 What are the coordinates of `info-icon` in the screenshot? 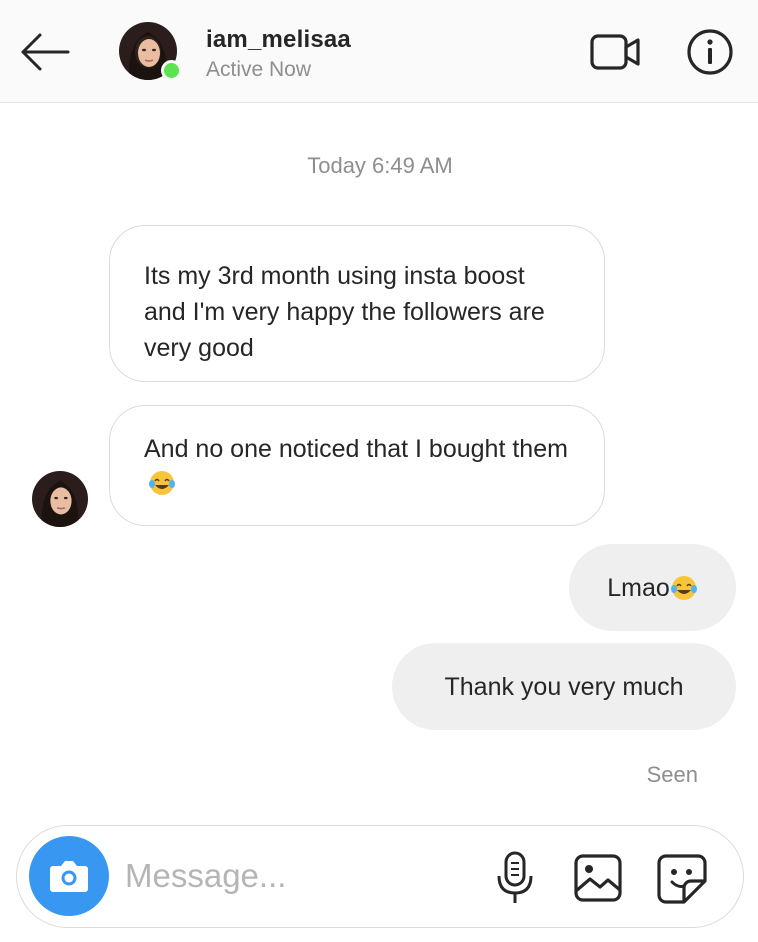 It's located at (710, 52).